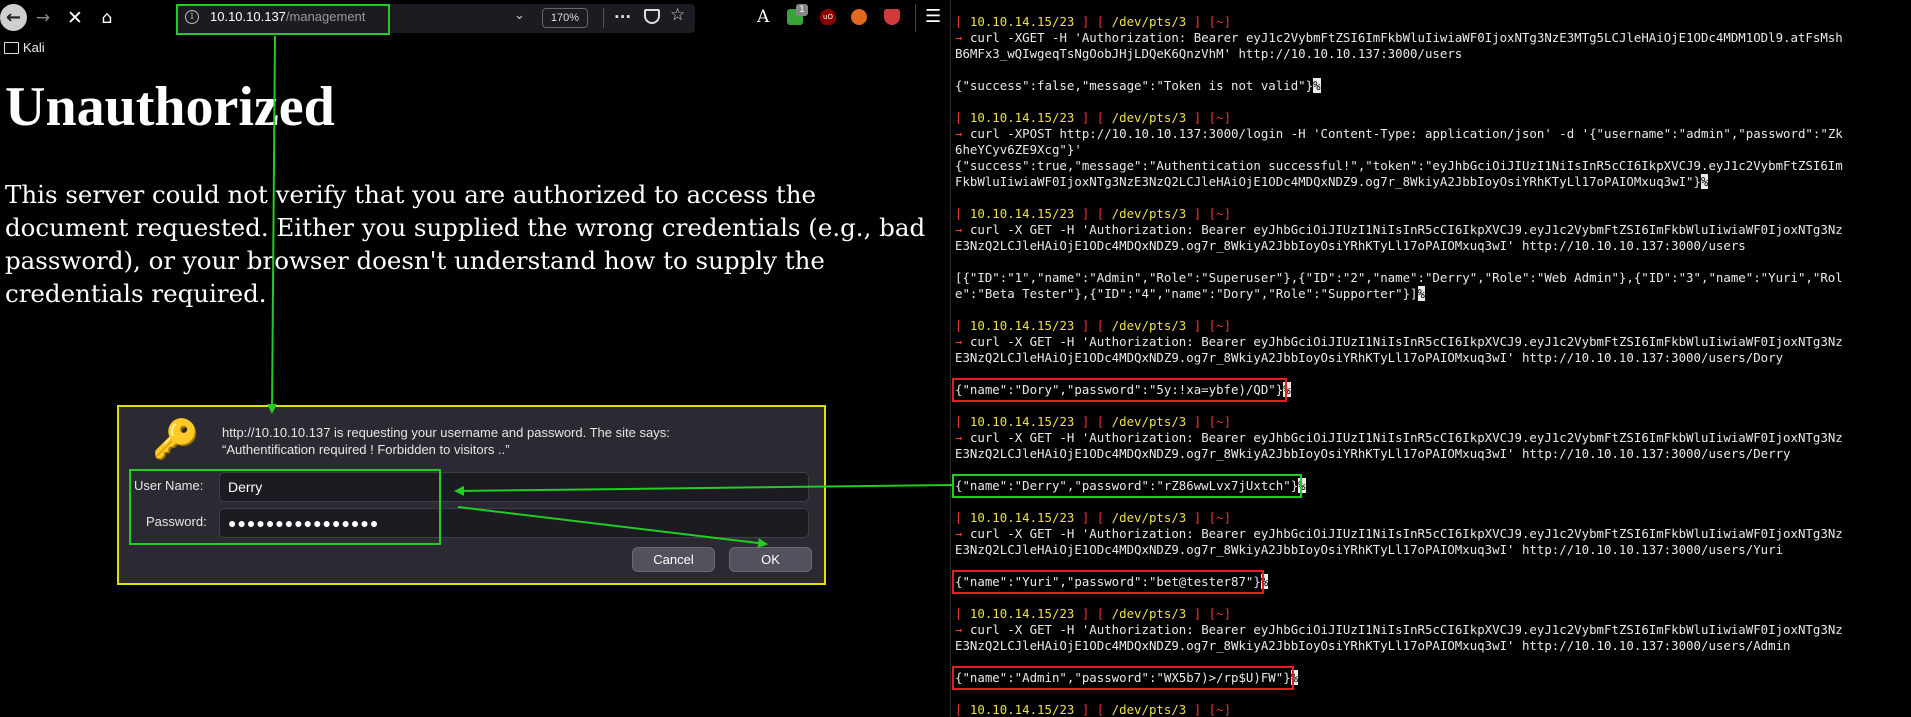  What do you see at coordinates (325, 16) in the screenshot?
I see `url-path: /management` at bounding box center [325, 16].